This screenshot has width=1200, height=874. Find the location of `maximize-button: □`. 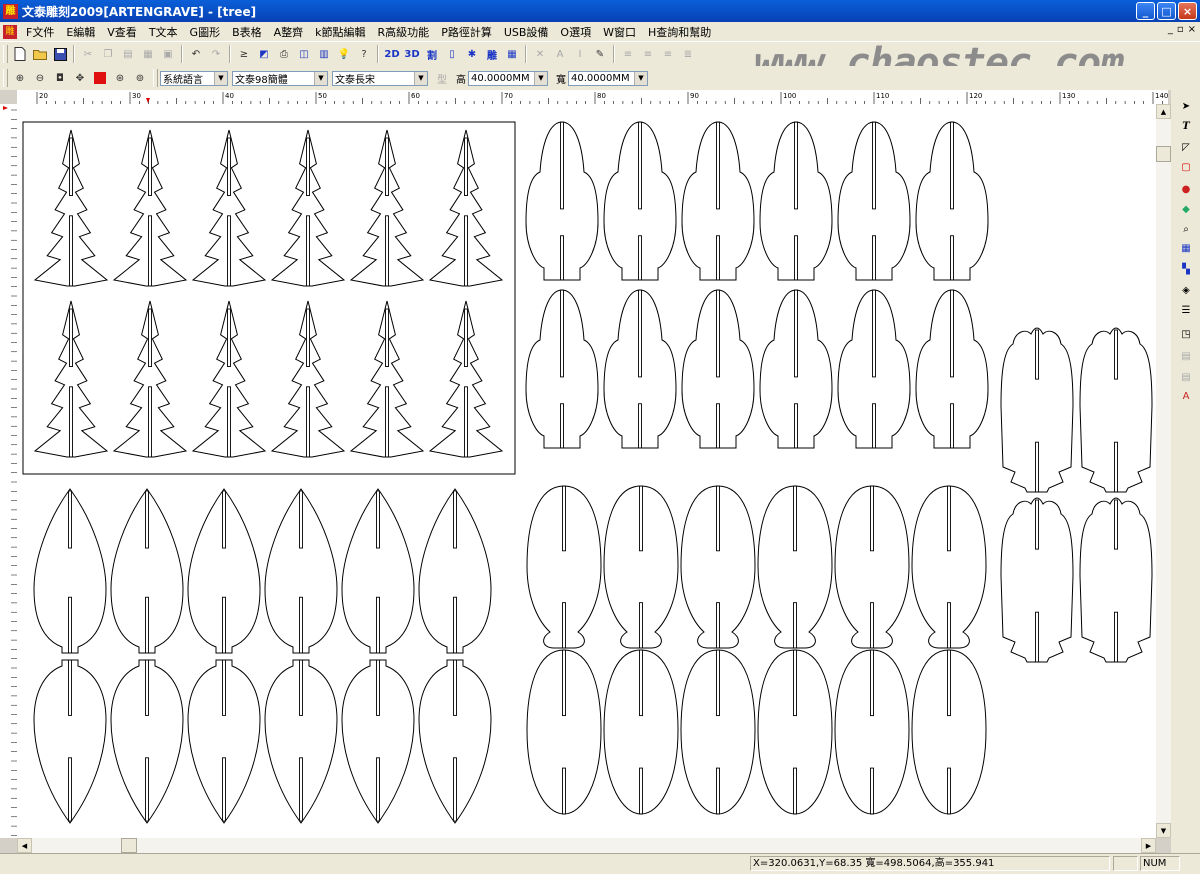

maximize-button: □ is located at coordinates (1166, 11).